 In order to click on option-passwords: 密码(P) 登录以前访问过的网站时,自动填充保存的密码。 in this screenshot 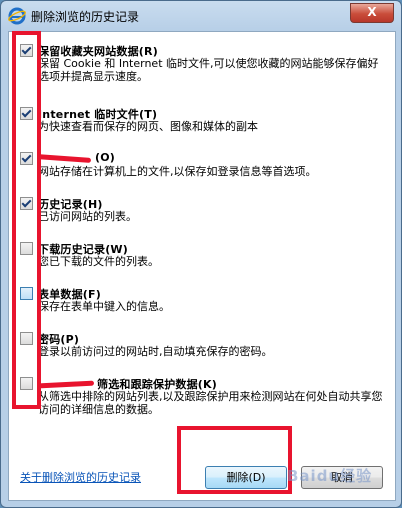, I will do `click(202, 348)`.